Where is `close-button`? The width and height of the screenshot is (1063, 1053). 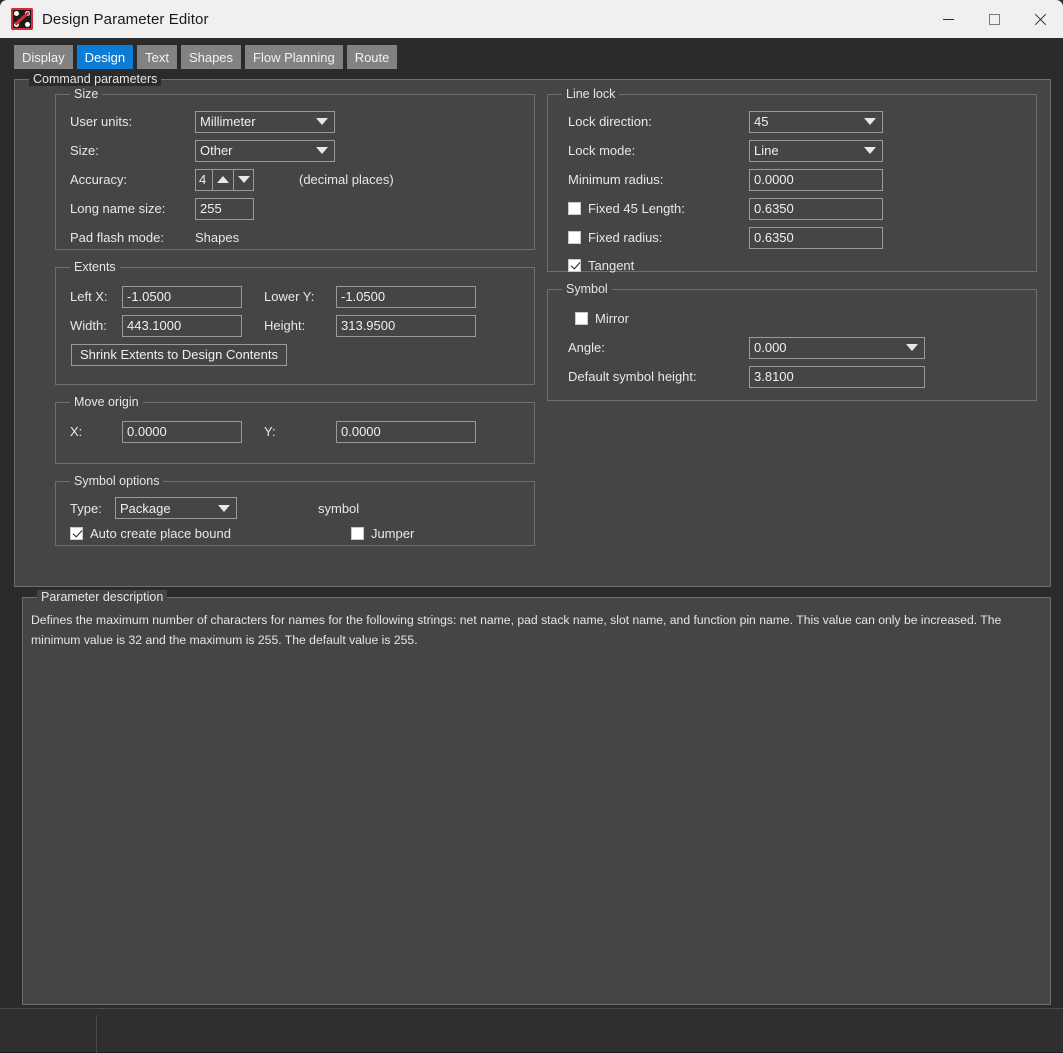 close-button is located at coordinates (1040, 19).